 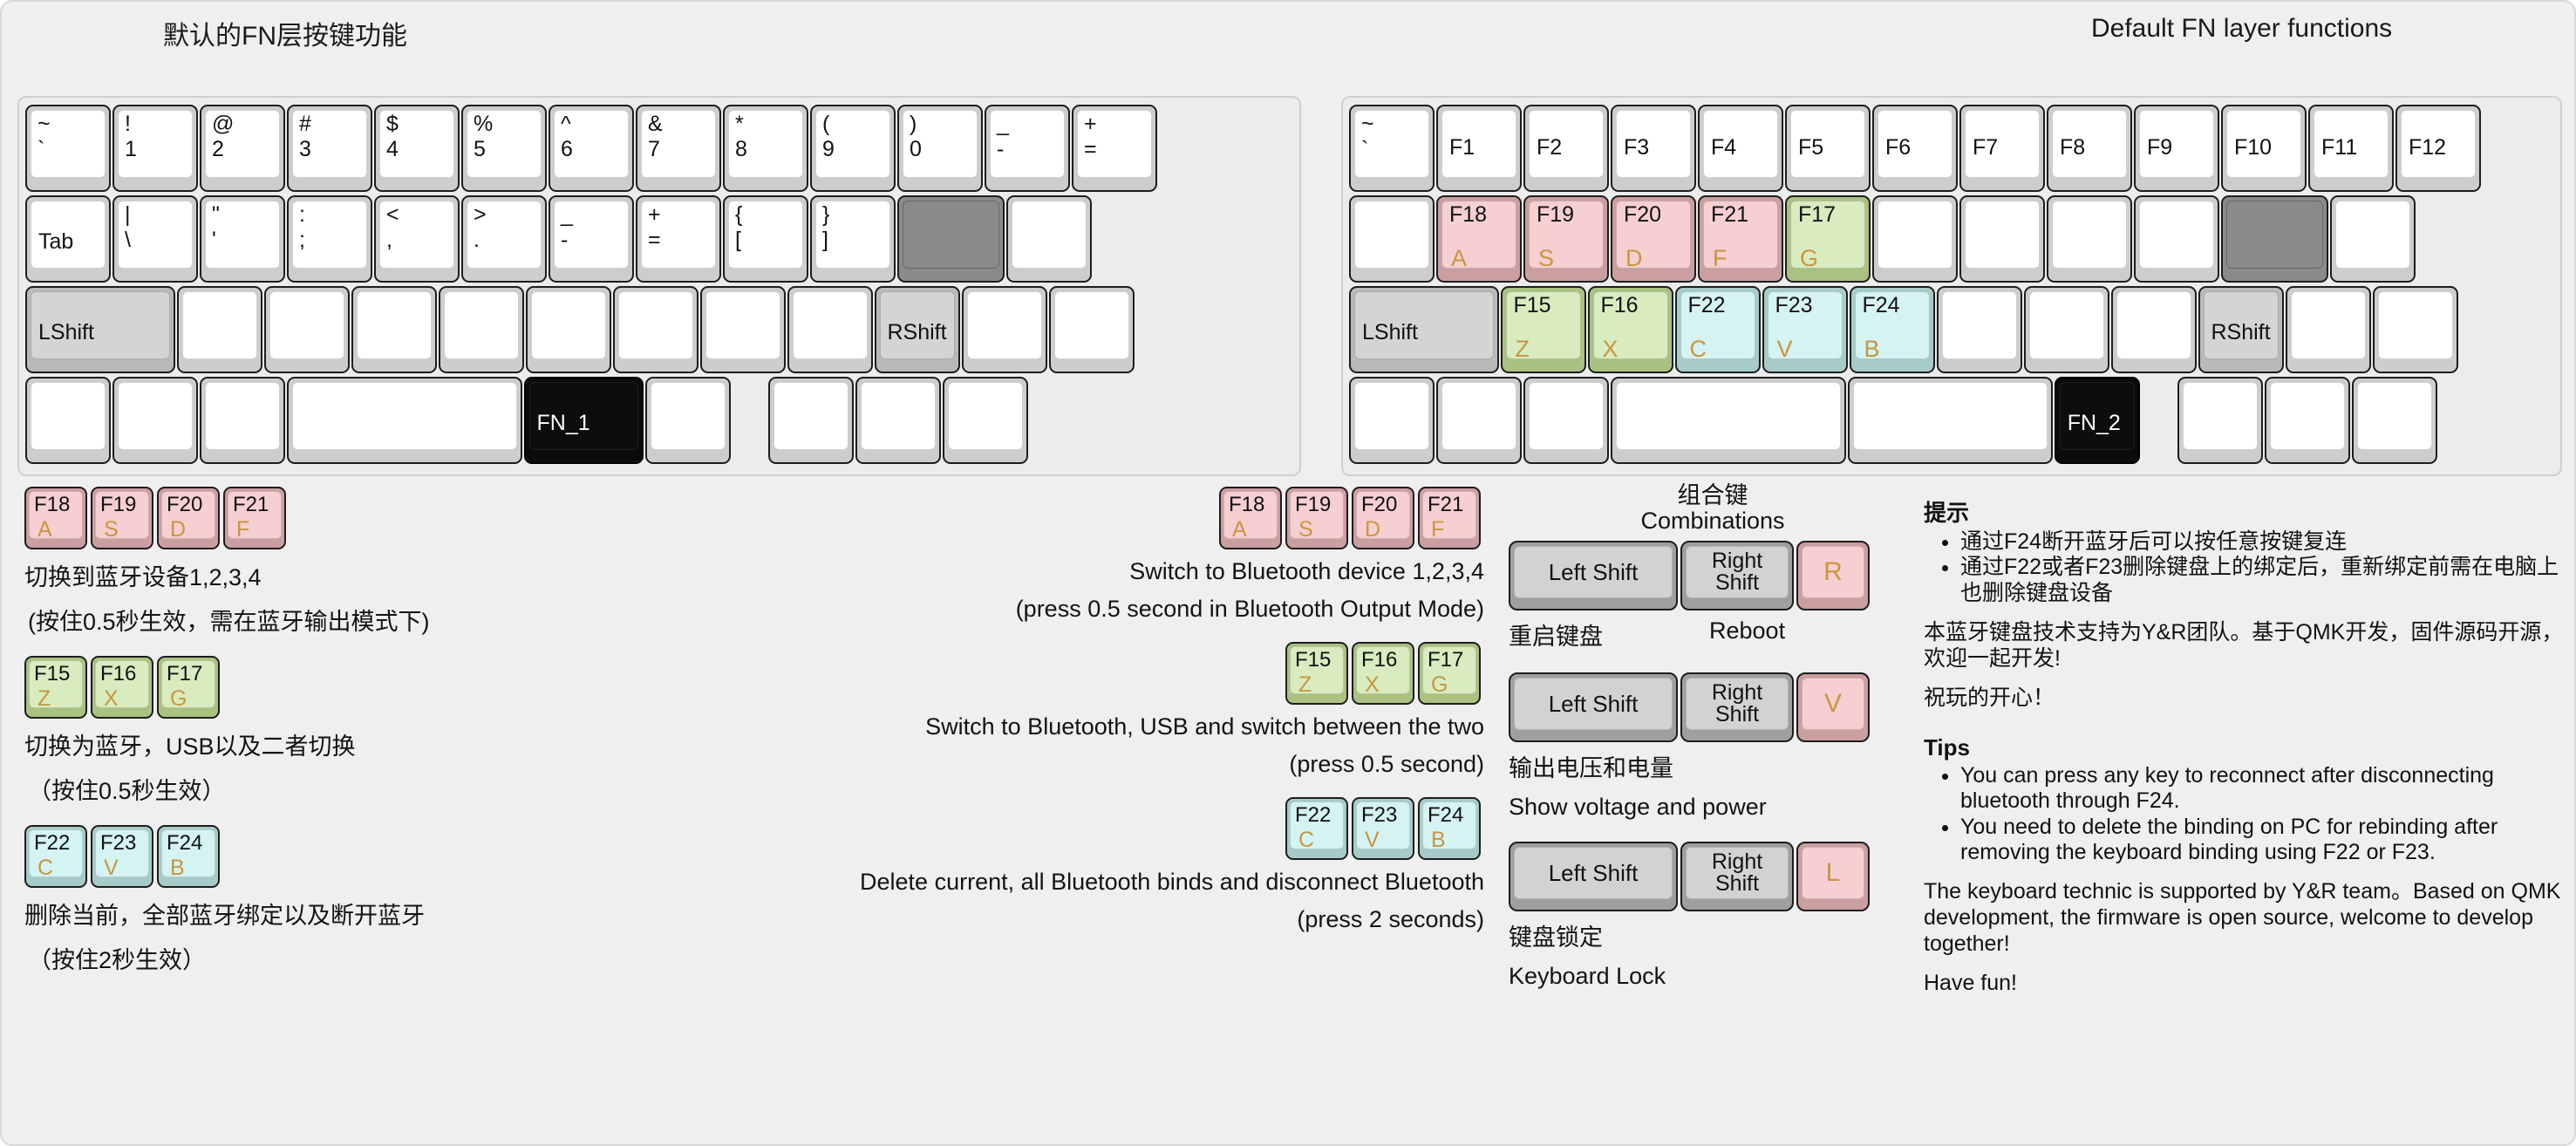 What do you see at coordinates (917, 329) in the screenshot?
I see `key-left-r3-rshift: RShift` at bounding box center [917, 329].